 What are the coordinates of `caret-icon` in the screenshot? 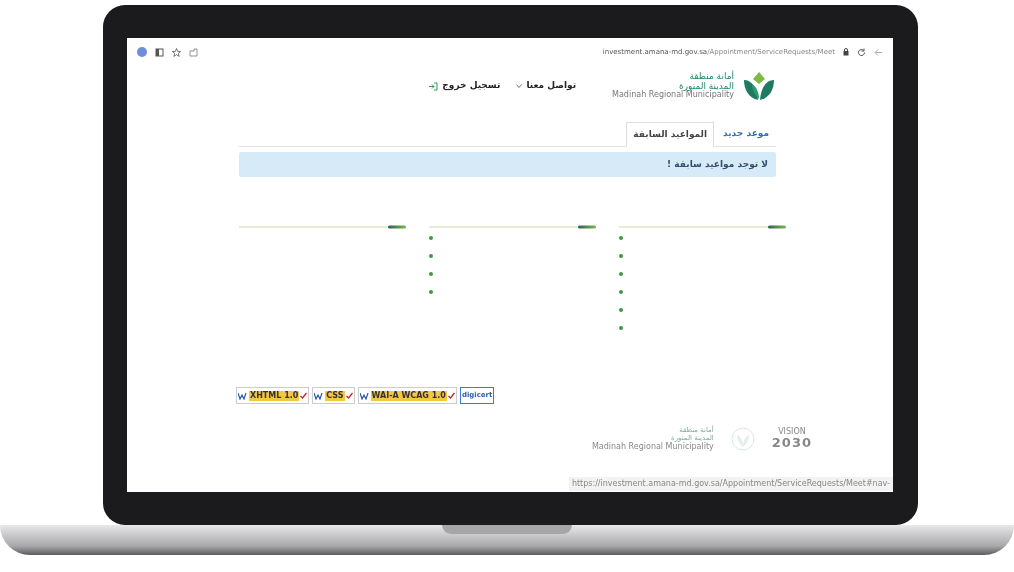 It's located at (519, 86).